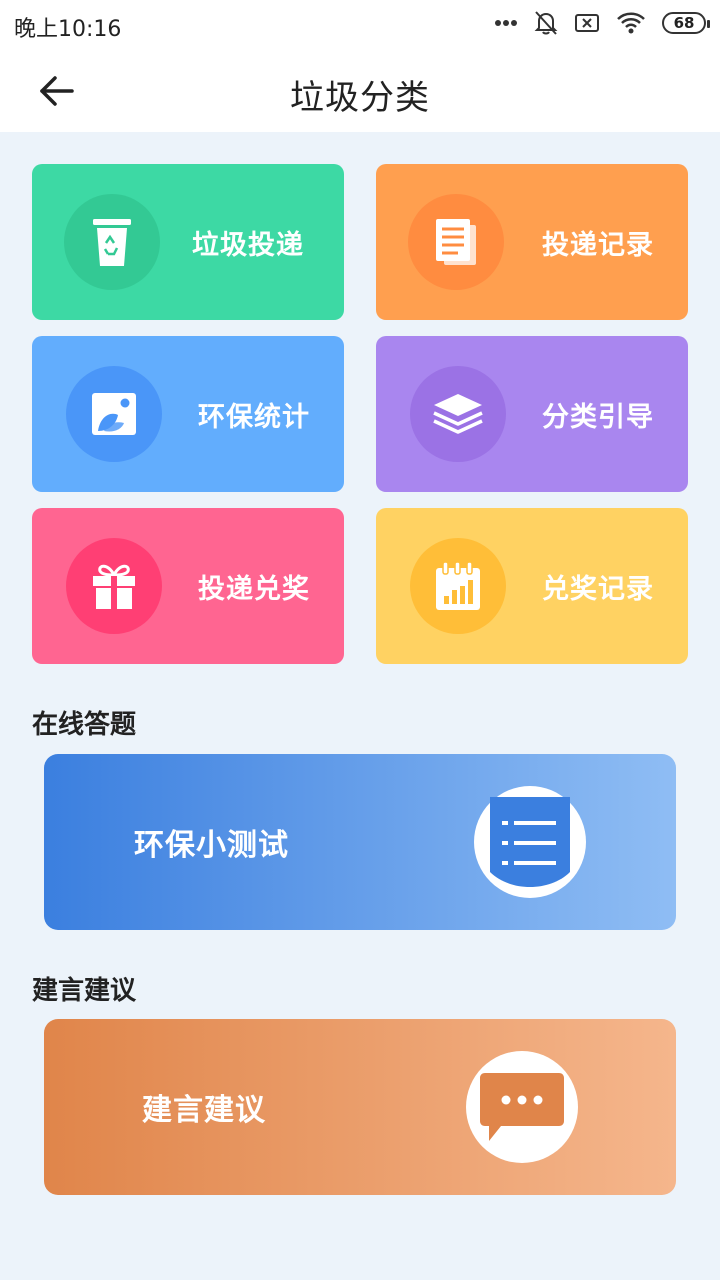  What do you see at coordinates (587, 23) in the screenshot?
I see `sim-off-icon` at bounding box center [587, 23].